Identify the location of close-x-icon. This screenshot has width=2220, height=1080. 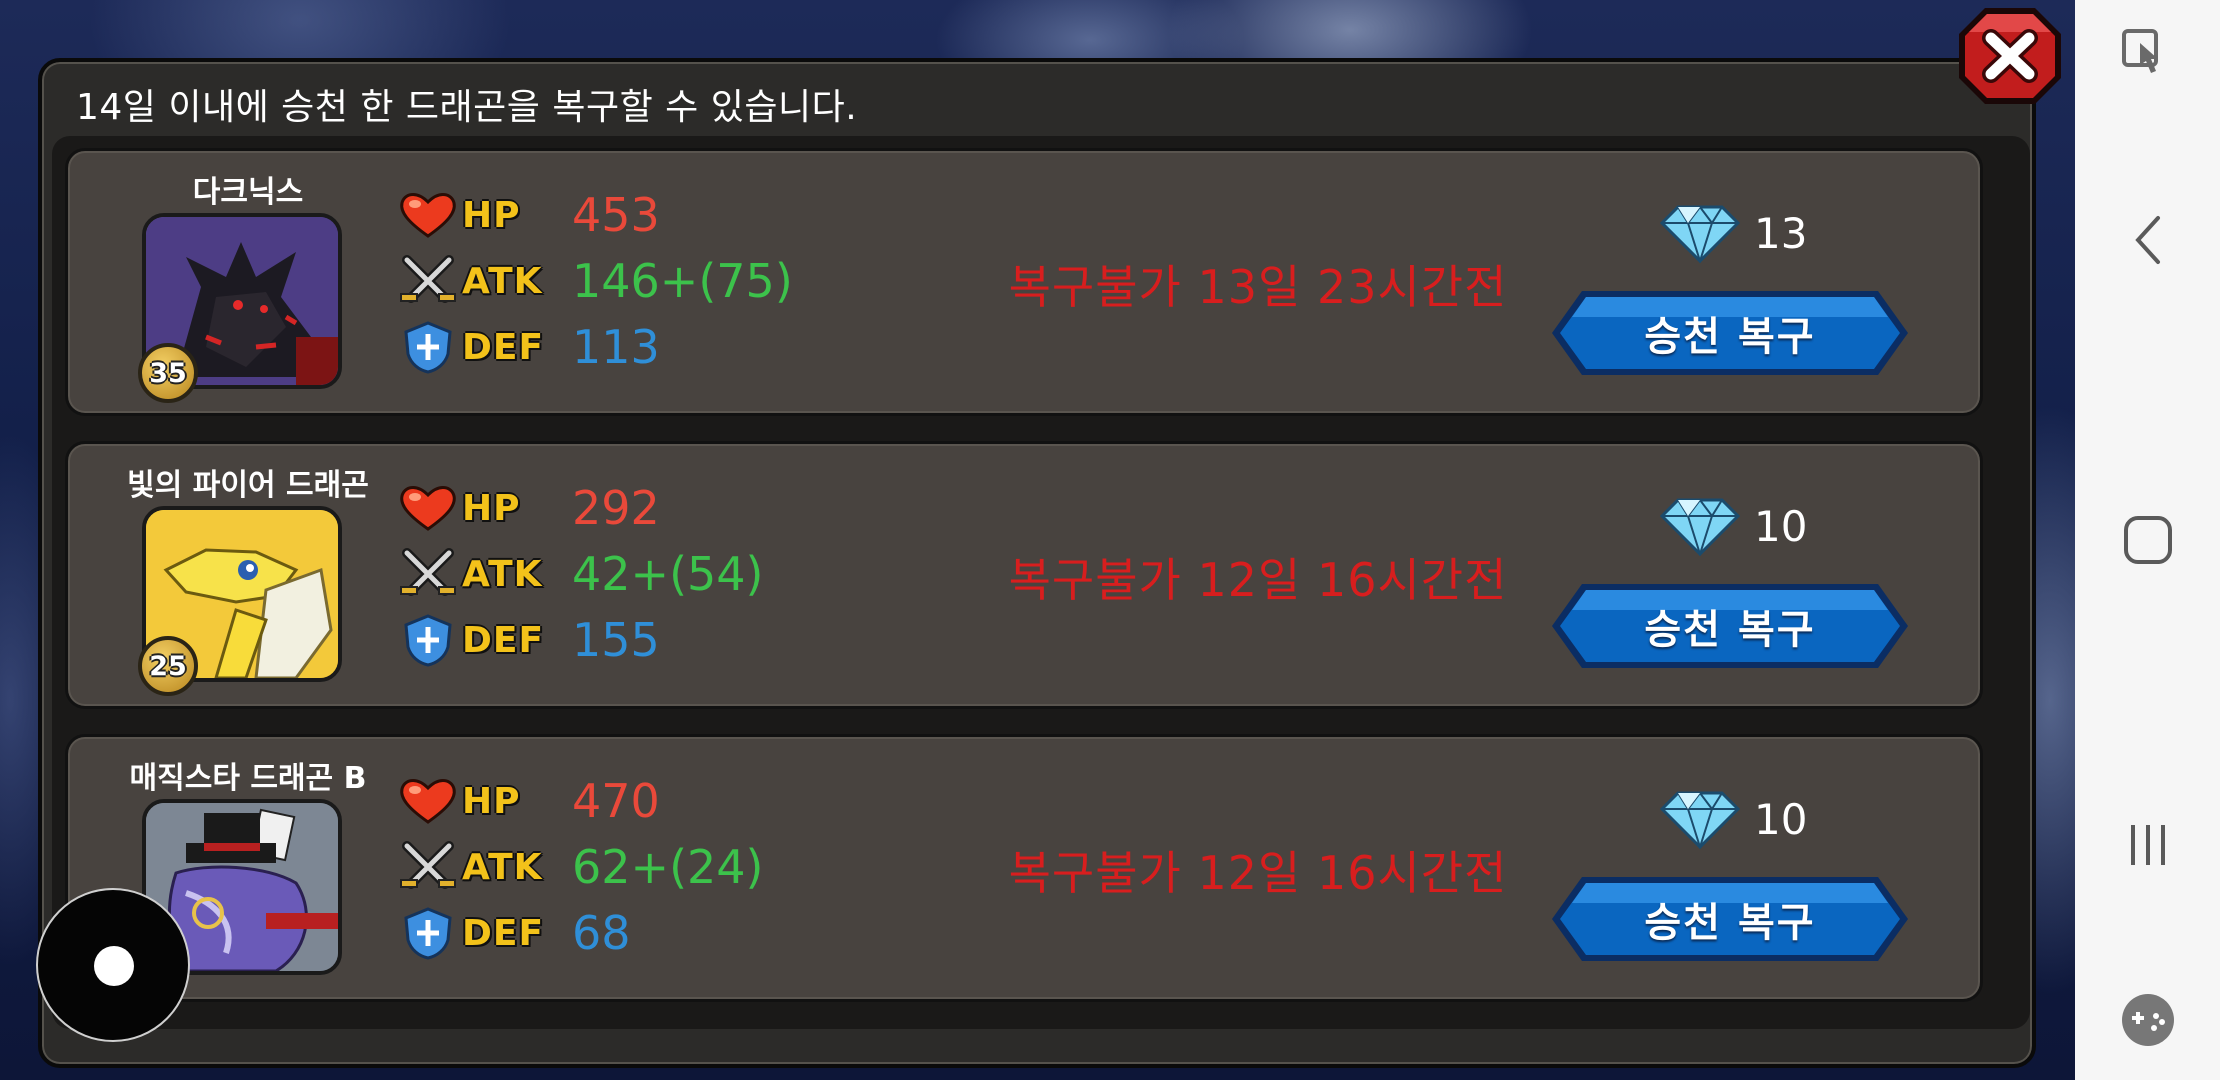
(2010, 56).